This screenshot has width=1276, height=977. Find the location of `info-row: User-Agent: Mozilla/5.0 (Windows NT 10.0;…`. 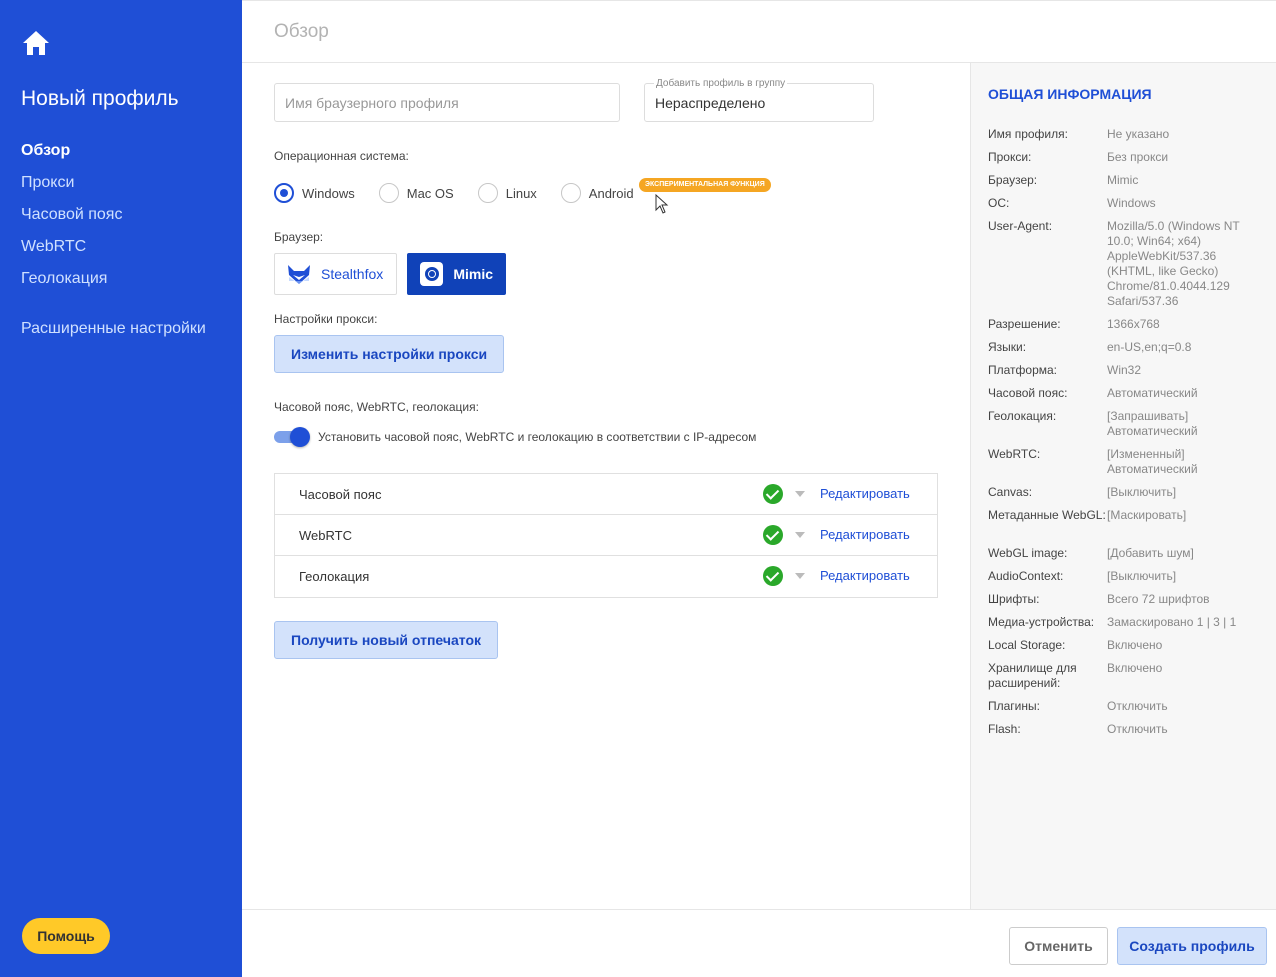

info-row: User-Agent: Mozilla/5.0 (Windows NT 10.0;… is located at coordinates (1128, 264).